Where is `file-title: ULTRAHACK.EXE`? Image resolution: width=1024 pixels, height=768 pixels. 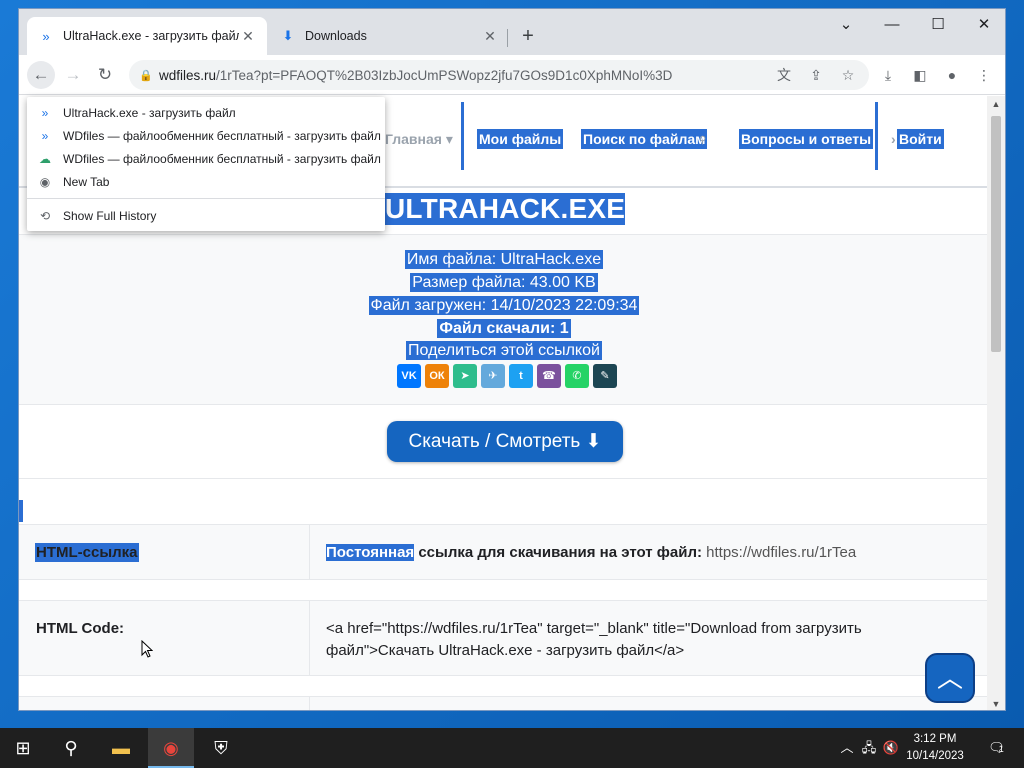 file-title: ULTRAHACK.EXE is located at coordinates (505, 209).